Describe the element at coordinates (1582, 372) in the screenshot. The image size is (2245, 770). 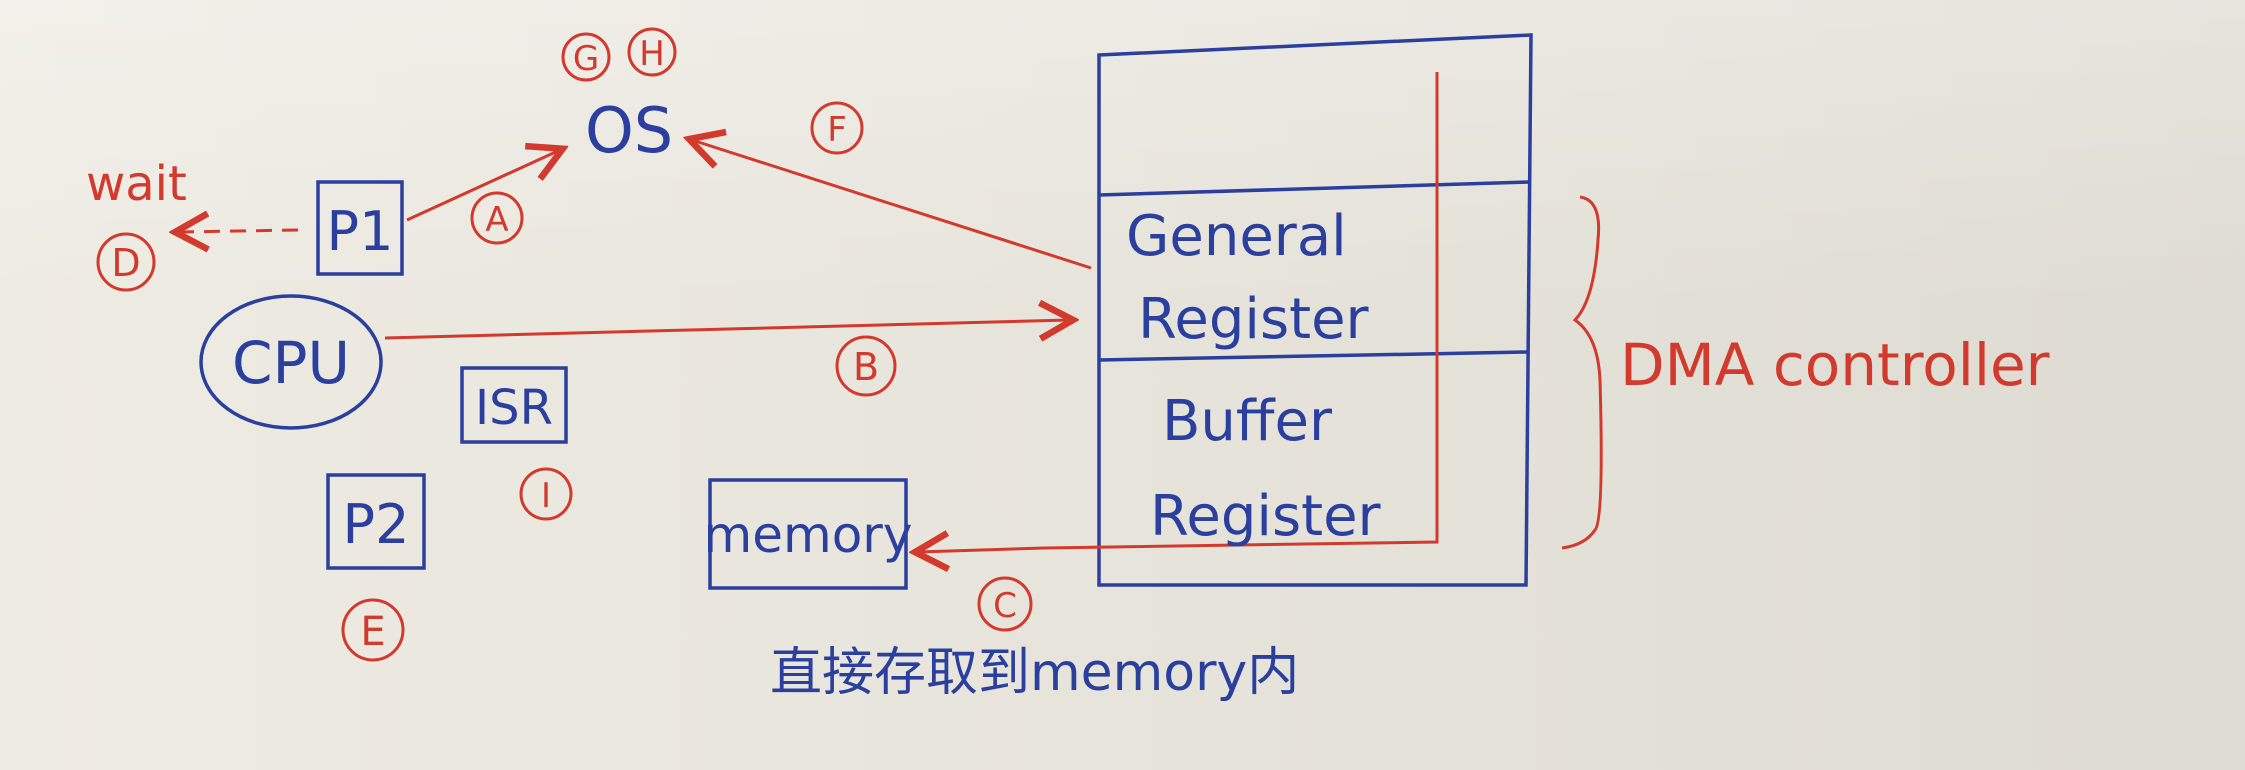
I see `dma-brace` at that location.